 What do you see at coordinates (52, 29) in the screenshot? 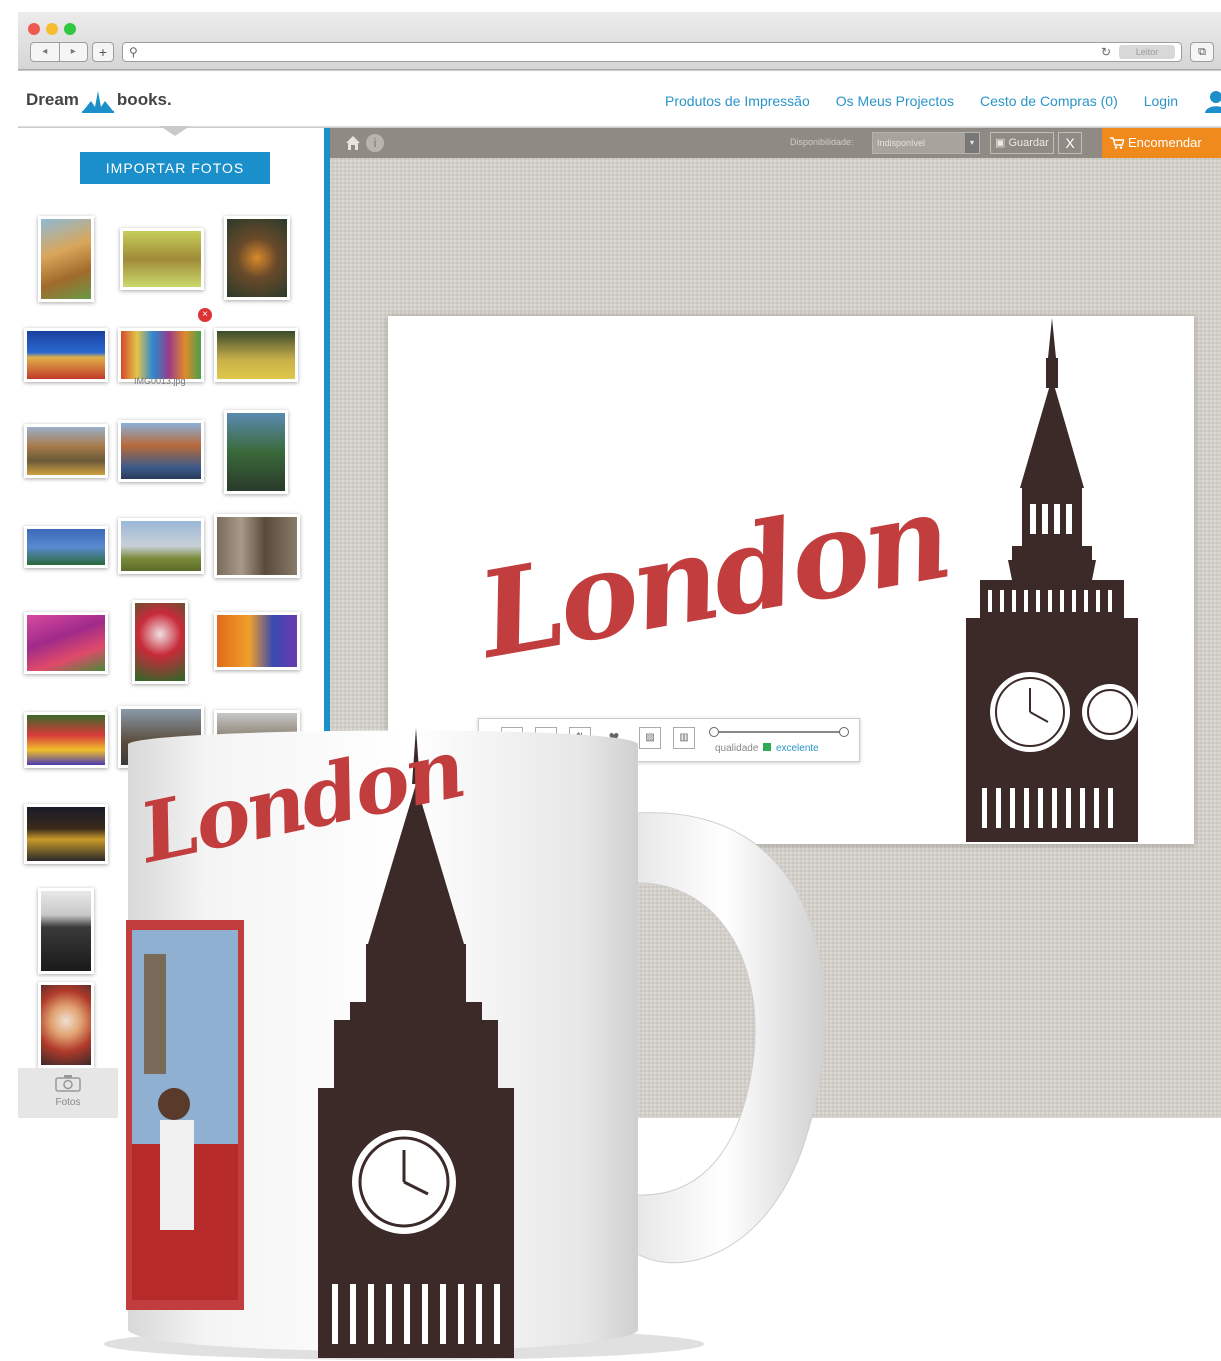
I see `window-minimize-button` at bounding box center [52, 29].